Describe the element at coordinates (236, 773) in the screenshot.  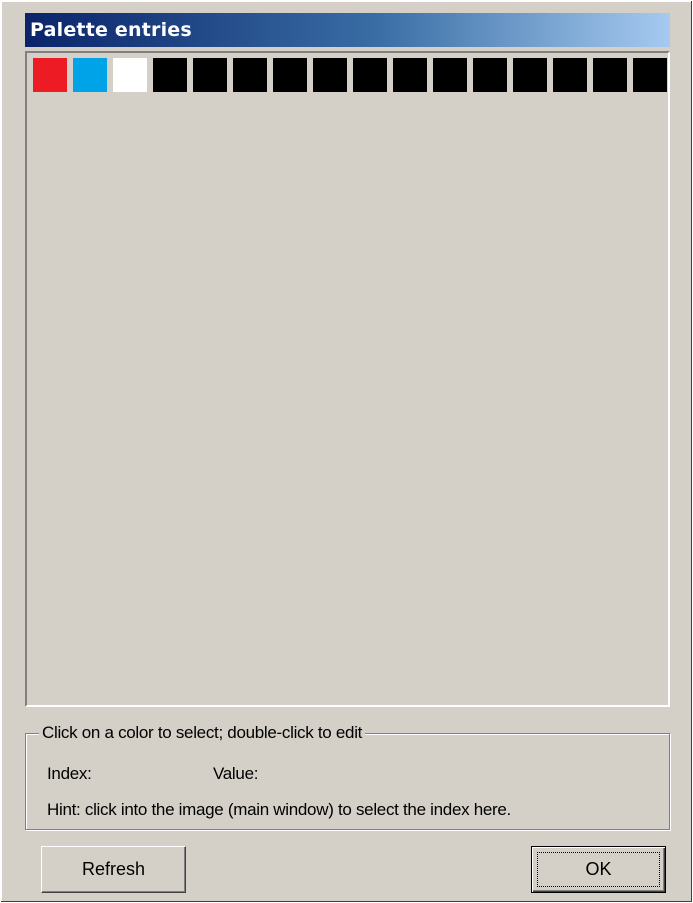
I see `value-label: Value:` at that location.